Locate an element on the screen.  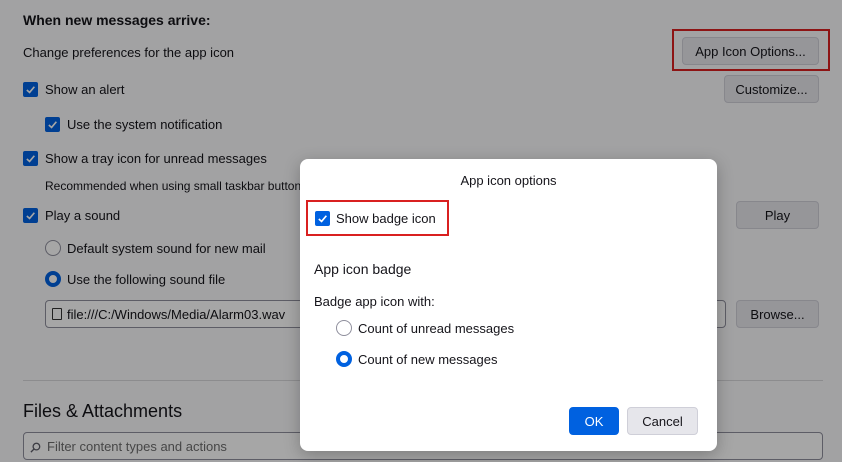
new-count-label: Count of new messages is located at coordinates (427, 359).